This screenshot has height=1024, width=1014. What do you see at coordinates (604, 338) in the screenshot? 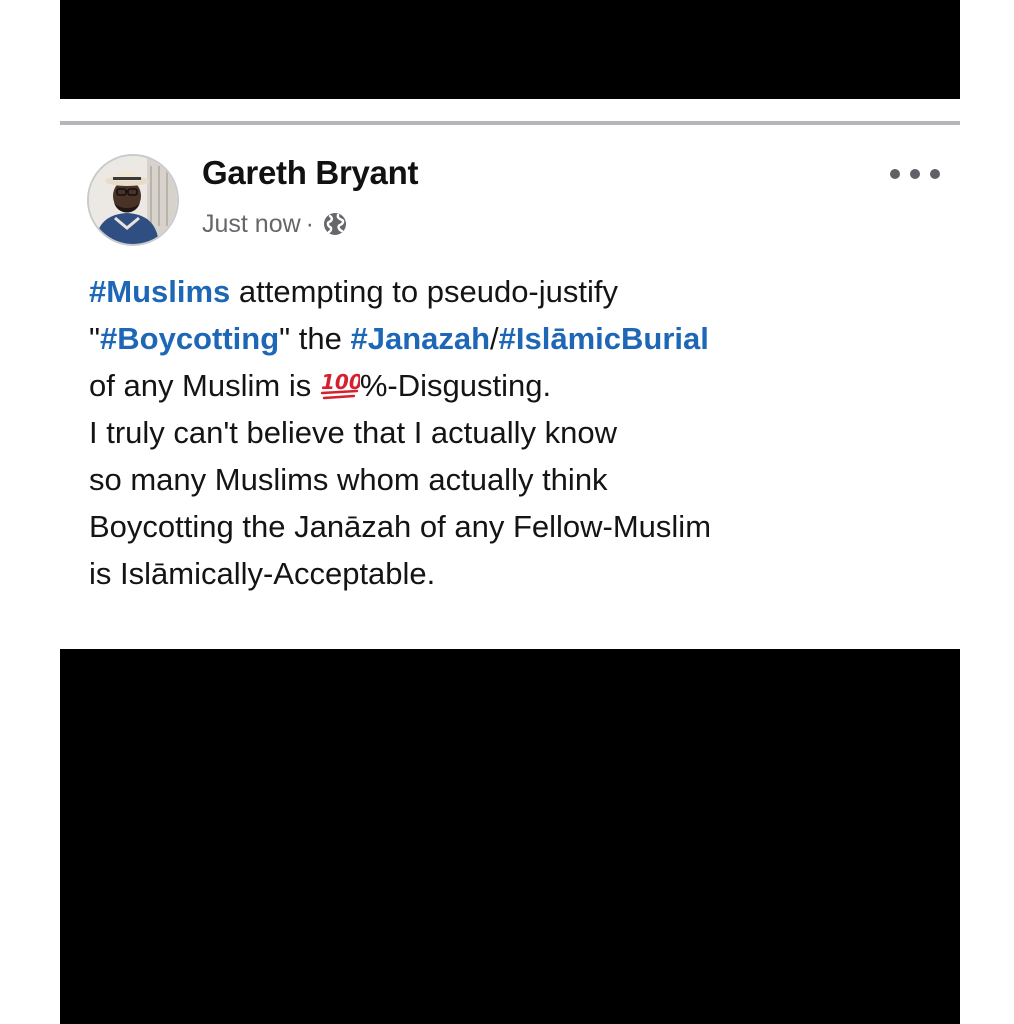
I see `hashtag-link: #IslāmicBurial` at bounding box center [604, 338].